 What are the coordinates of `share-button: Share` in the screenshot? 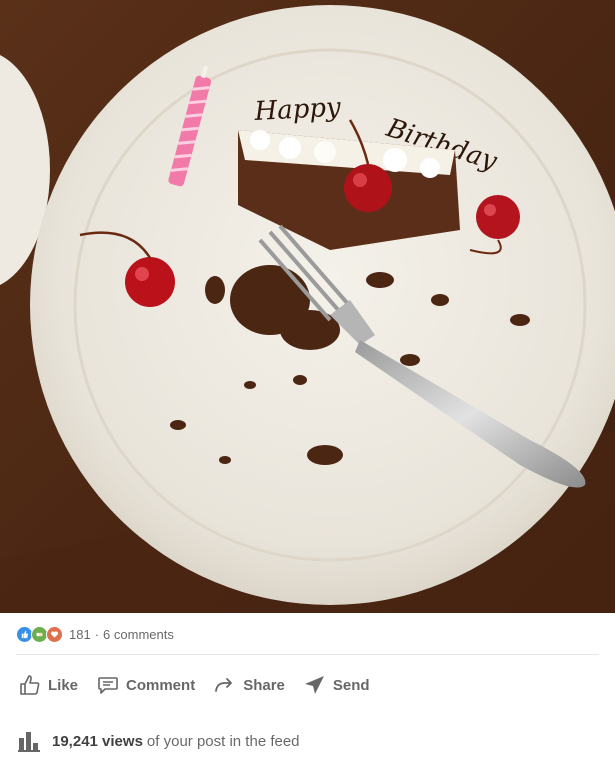 It's located at (249, 685).